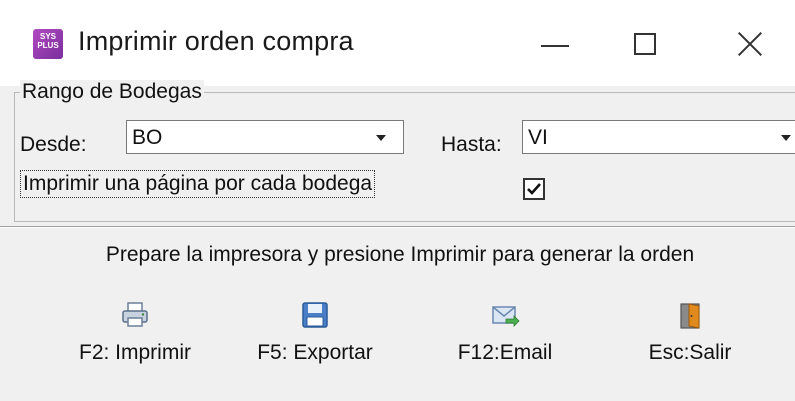 The height and width of the screenshot is (401, 795). I want to click on checkmark-icon, so click(534, 189).